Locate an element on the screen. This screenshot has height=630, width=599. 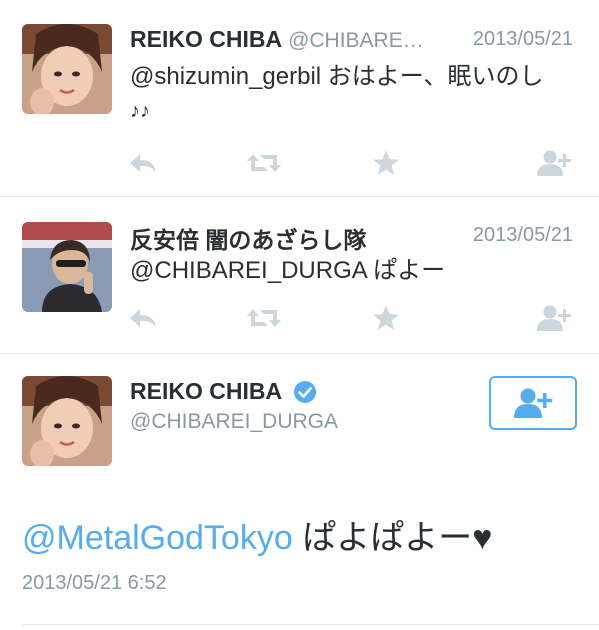
tweet-text: @shizumin_gerbil おはよー、眠いのし ♪♪ is located at coordinates (353, 94).